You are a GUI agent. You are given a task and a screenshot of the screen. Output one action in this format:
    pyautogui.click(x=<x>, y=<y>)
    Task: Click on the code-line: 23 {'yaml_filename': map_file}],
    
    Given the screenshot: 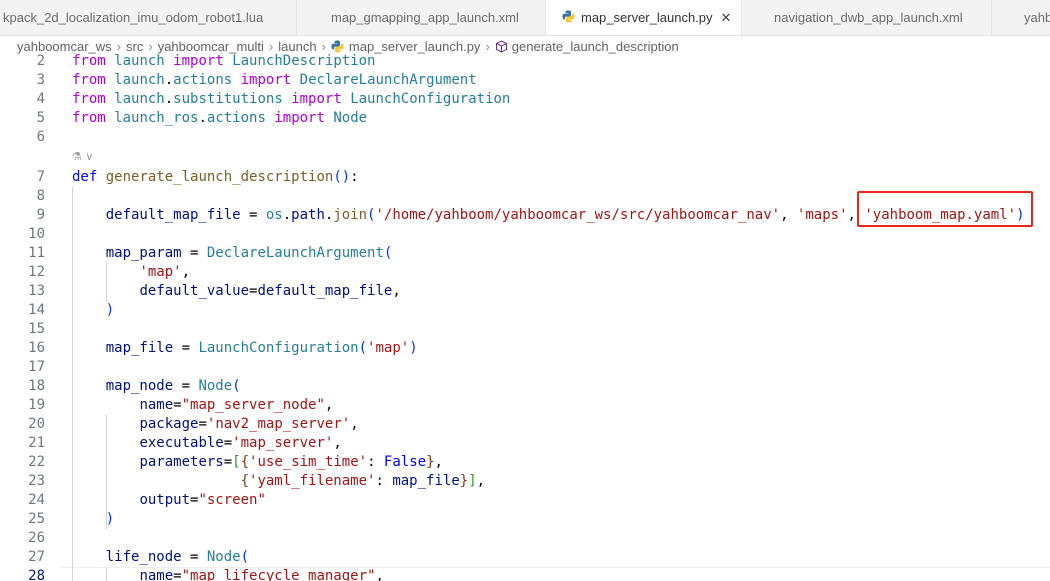 What is the action you would take?
    pyautogui.click(x=525, y=481)
    